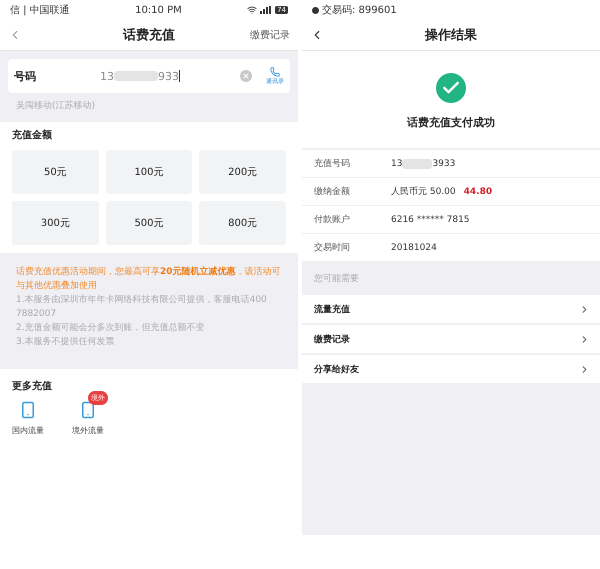 The height and width of the screenshot is (569, 600). I want to click on amount-option: 500元, so click(149, 223).